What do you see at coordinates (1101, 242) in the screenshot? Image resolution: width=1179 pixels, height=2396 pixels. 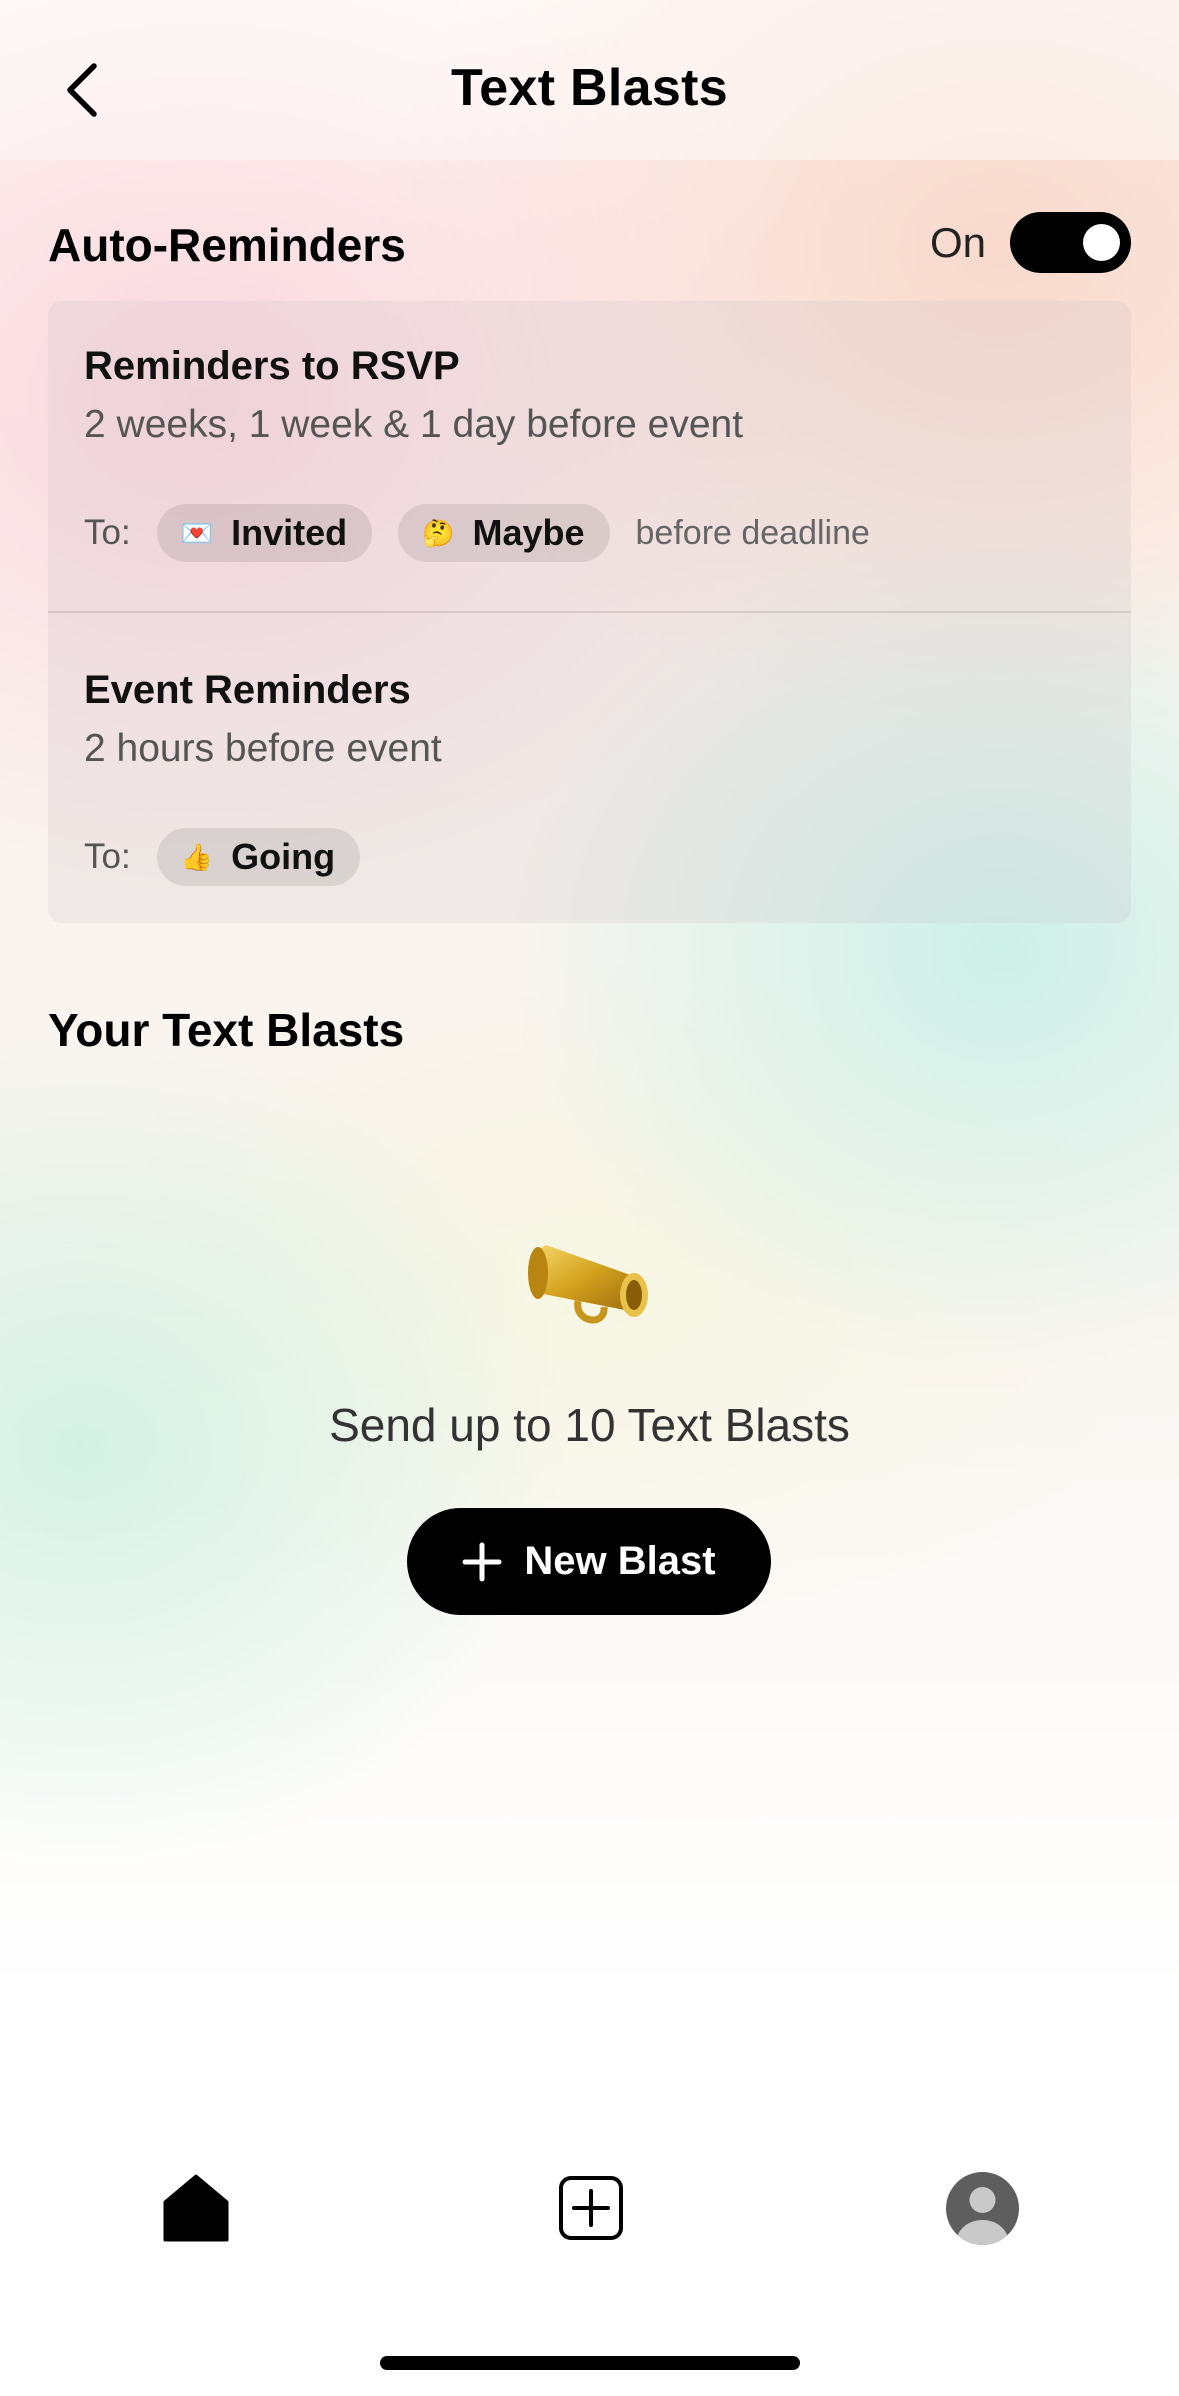 I see `toggle-knob` at bounding box center [1101, 242].